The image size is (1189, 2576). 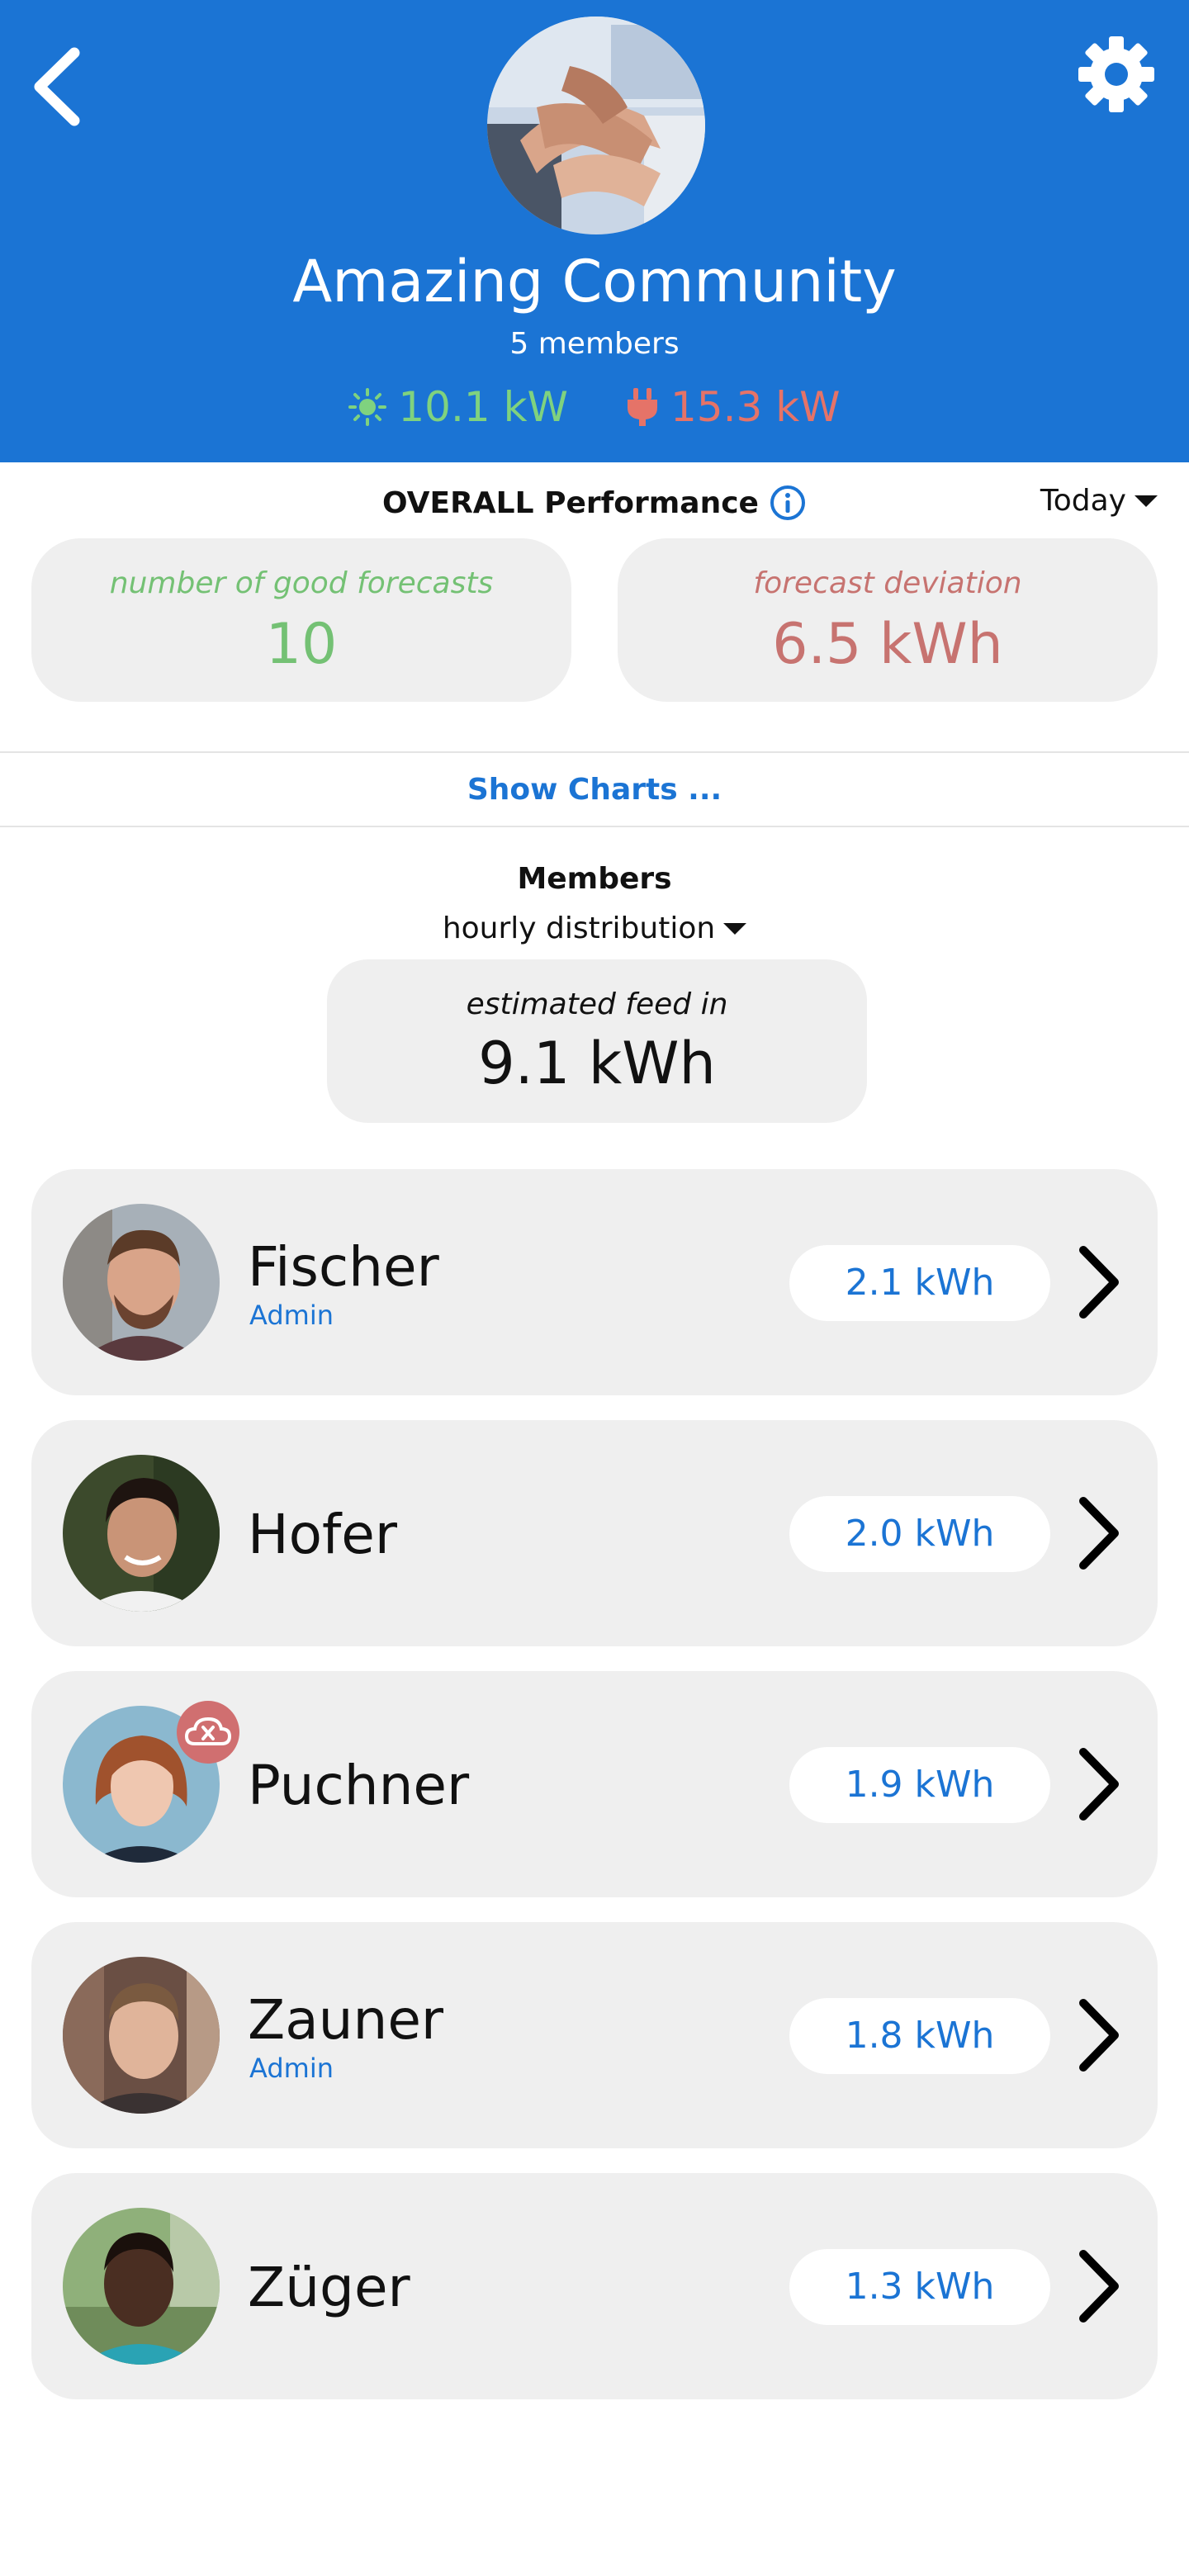 What do you see at coordinates (919, 1283) in the screenshot?
I see `member-energy: 2.1 kWh` at bounding box center [919, 1283].